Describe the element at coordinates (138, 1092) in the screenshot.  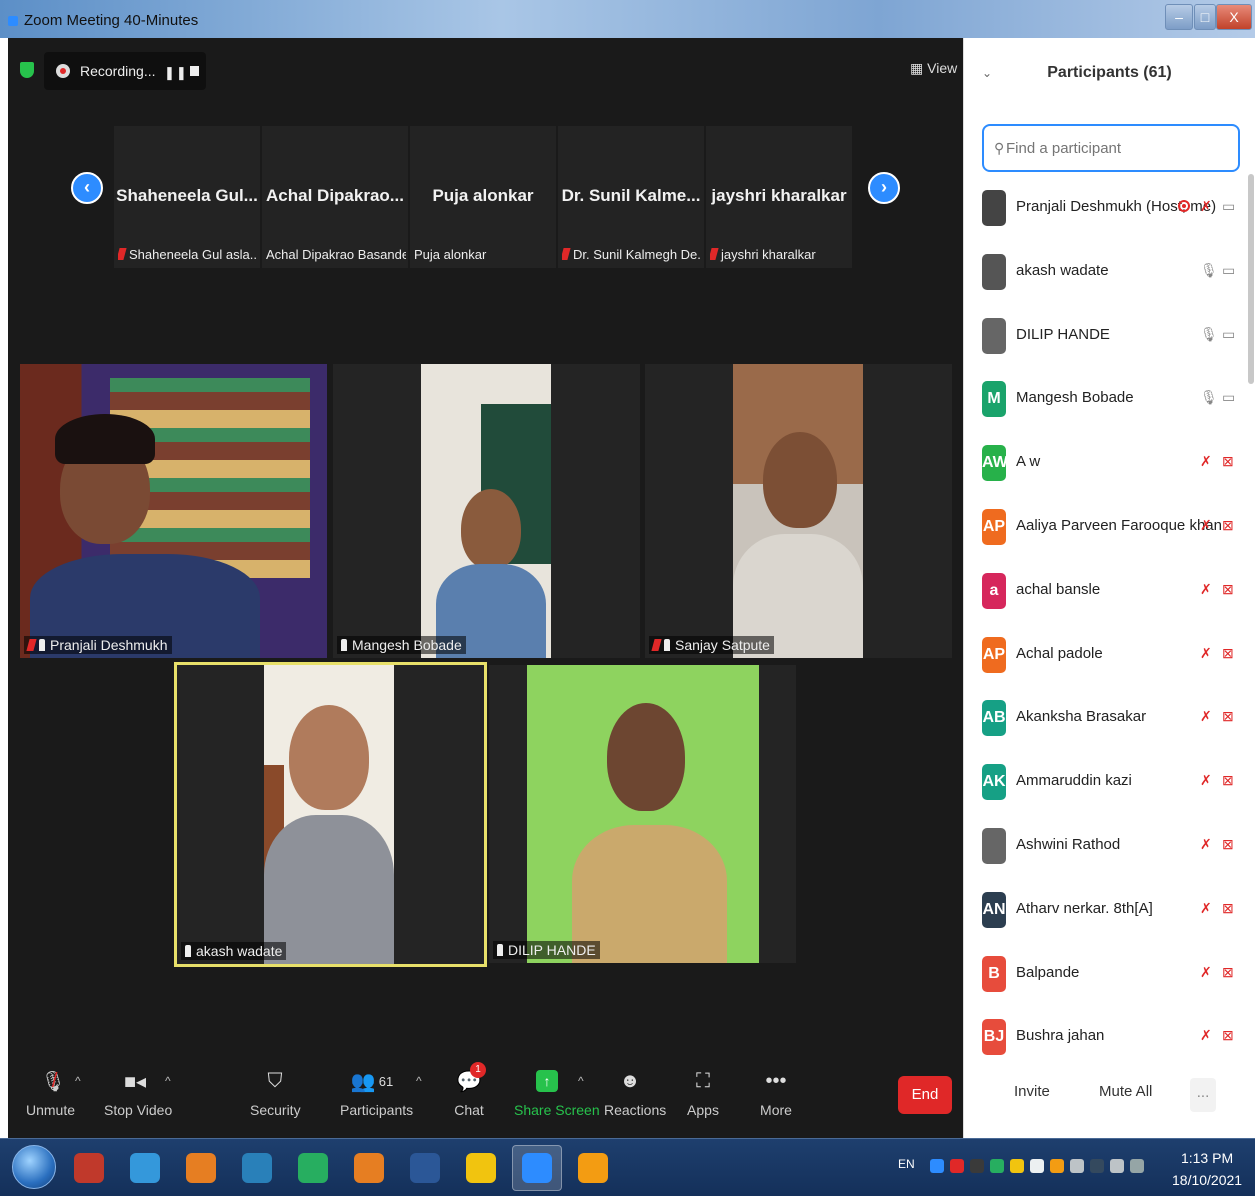
I see `stop-video-button: ■◂ Stop Video` at that location.